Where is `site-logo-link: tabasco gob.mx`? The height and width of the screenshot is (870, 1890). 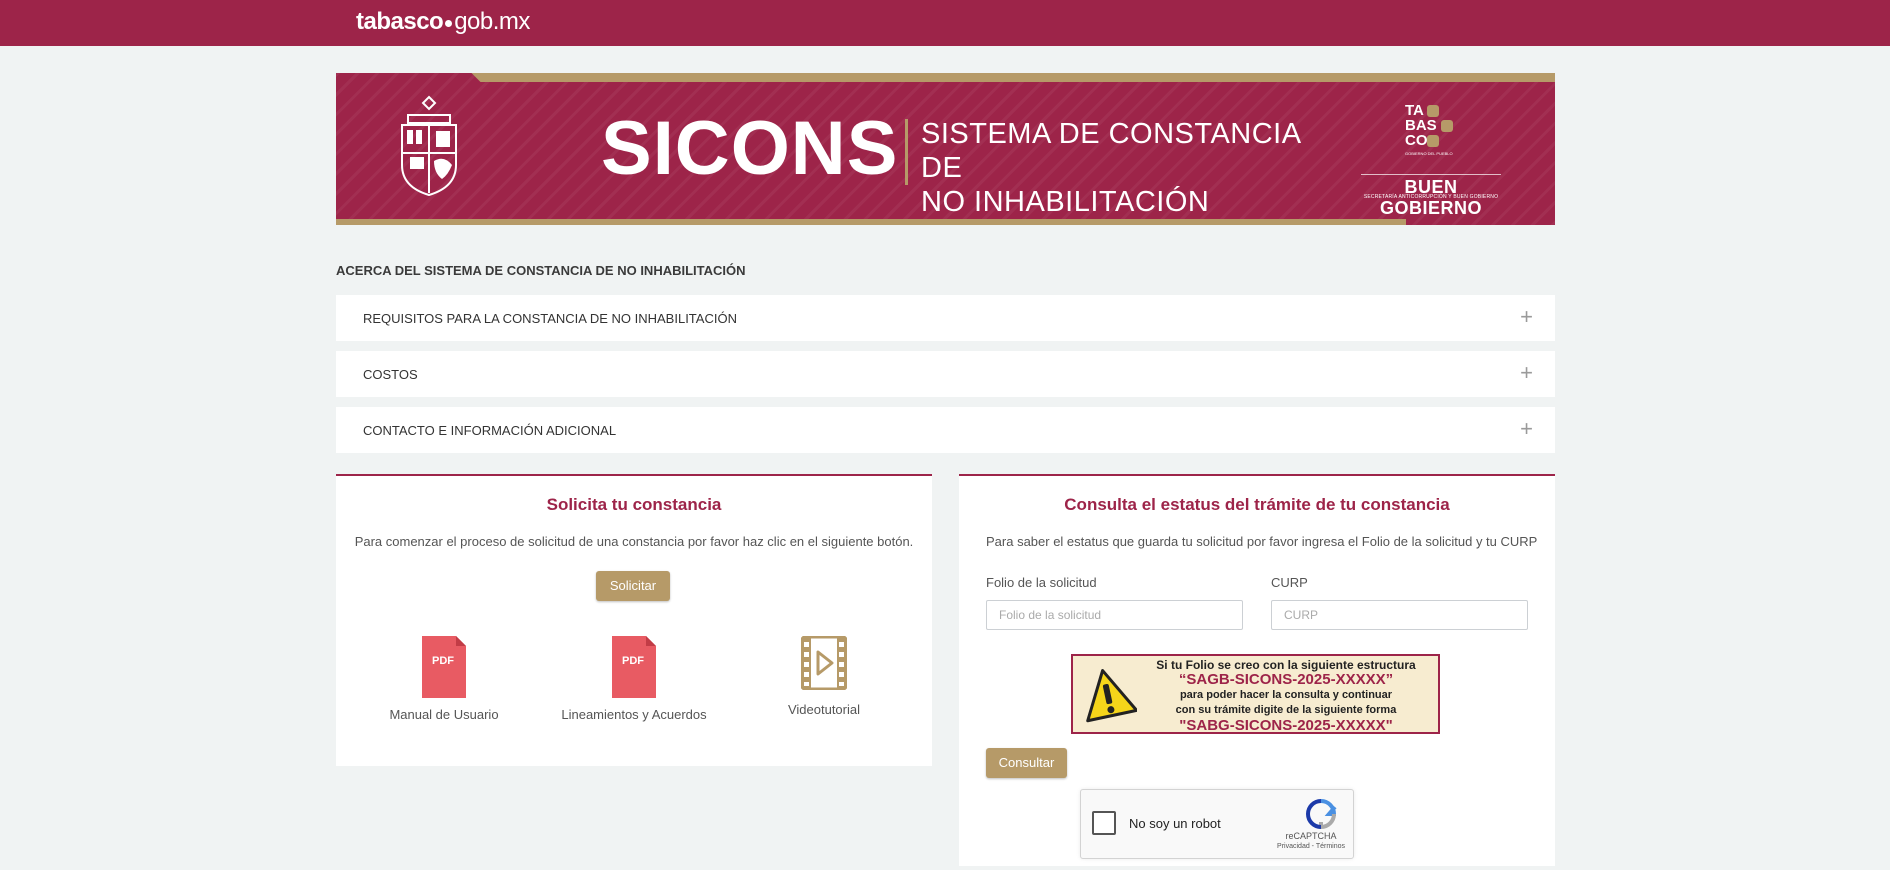
site-logo-link: tabasco gob.mx is located at coordinates (443, 22).